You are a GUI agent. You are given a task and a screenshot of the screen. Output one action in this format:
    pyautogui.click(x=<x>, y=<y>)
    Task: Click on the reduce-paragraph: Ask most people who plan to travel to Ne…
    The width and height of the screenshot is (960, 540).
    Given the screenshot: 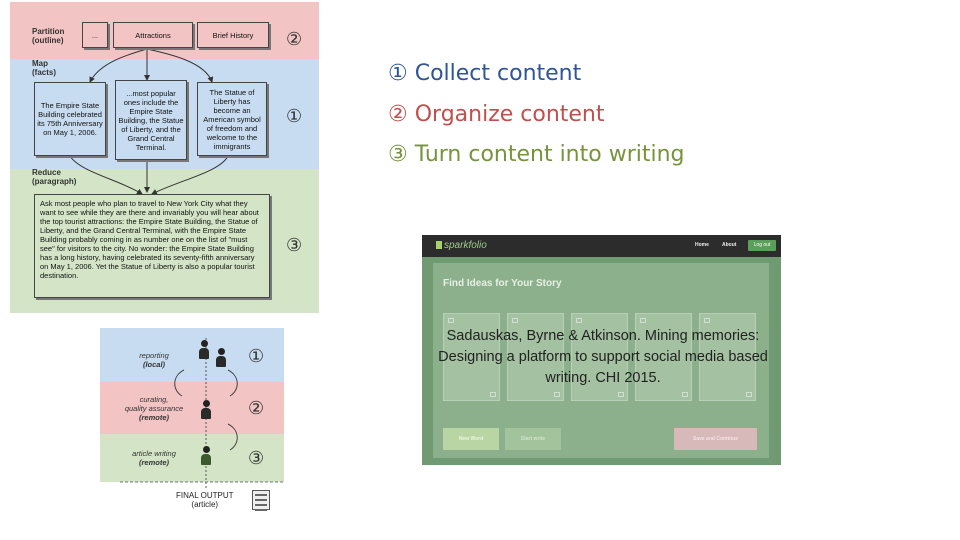 What is the action you would take?
    pyautogui.click(x=152, y=246)
    